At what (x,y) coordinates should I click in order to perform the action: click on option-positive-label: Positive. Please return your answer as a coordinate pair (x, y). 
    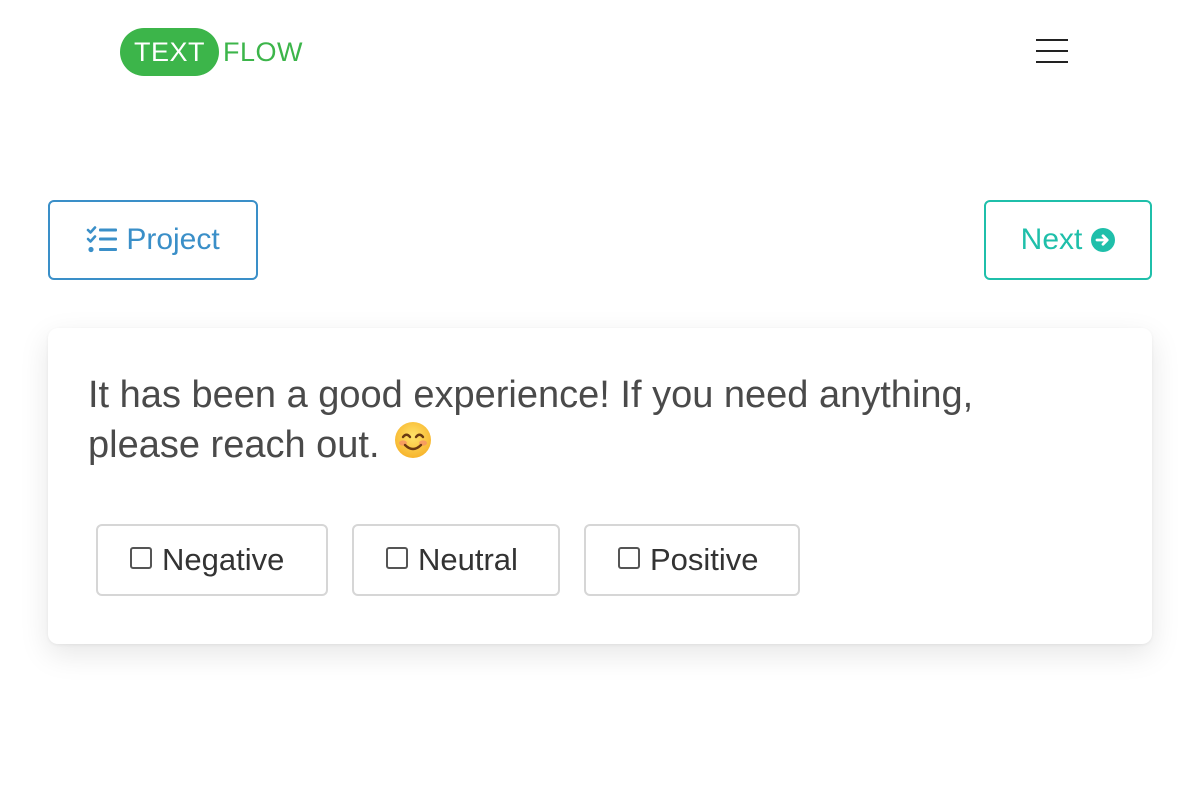
    Looking at the image, I should click on (704, 559).